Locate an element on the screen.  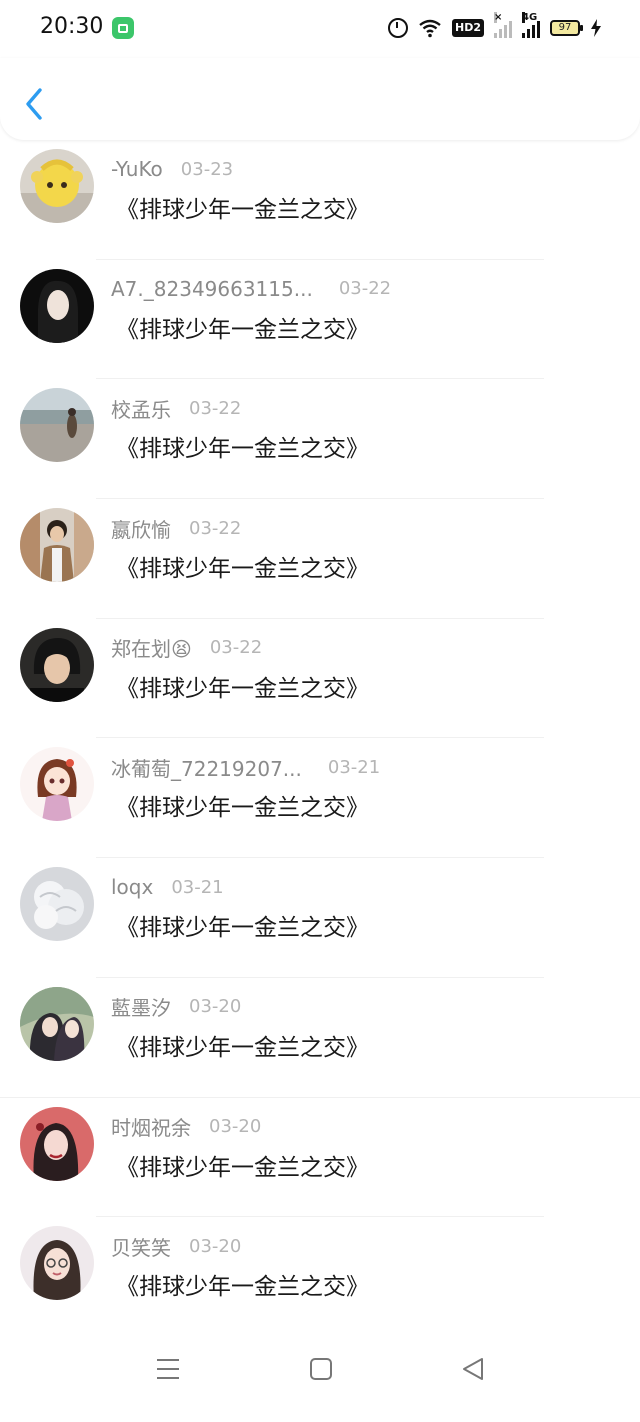
comment-meta: 藍墨汐 03-20 is located at coordinates (176, 1006).